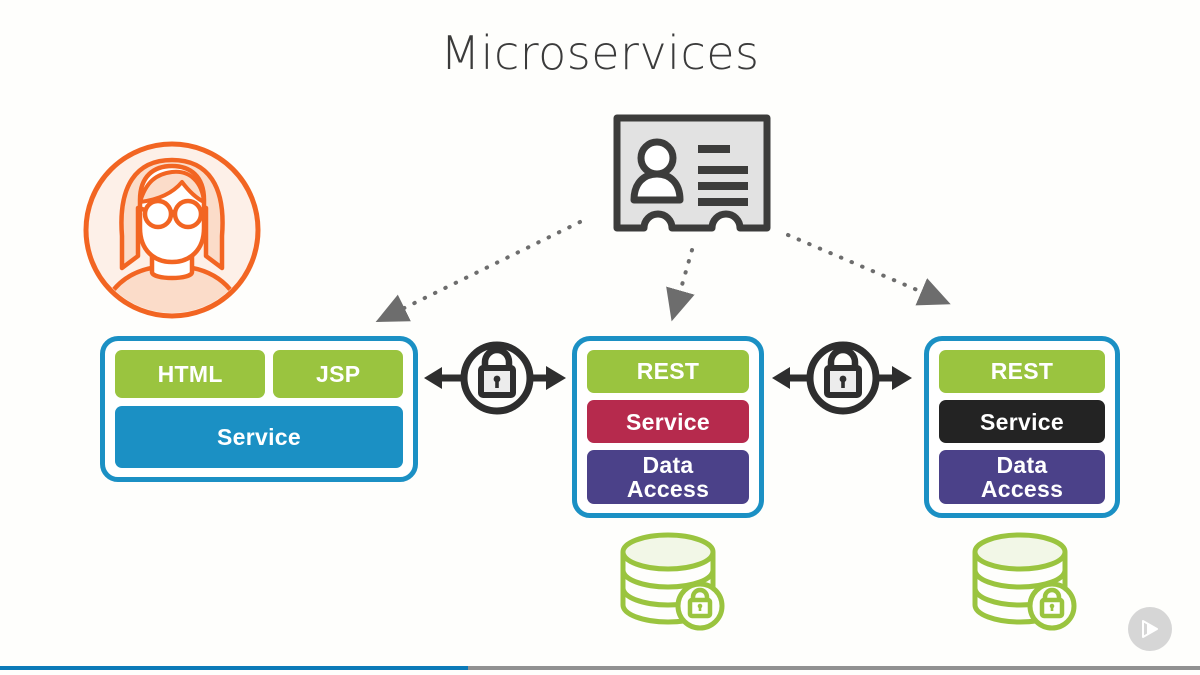 Image resolution: width=1200 pixels, height=675 pixels. What do you see at coordinates (234, 668) in the screenshot?
I see `progress-fill` at bounding box center [234, 668].